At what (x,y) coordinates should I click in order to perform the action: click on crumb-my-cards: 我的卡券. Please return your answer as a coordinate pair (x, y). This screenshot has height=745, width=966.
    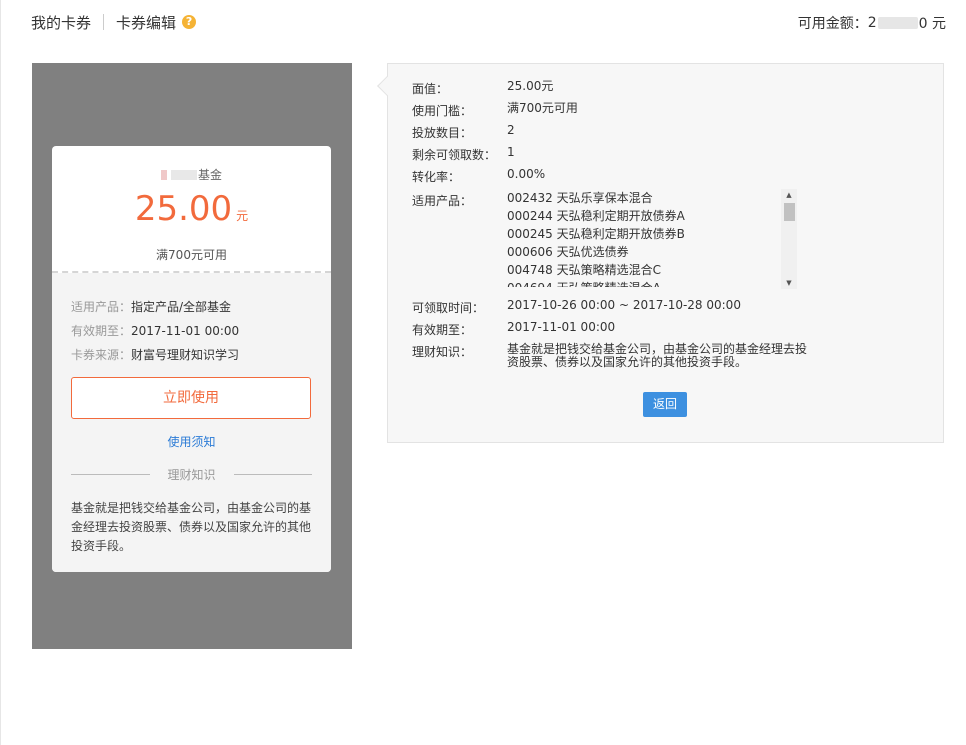
    Looking at the image, I should click on (61, 22).